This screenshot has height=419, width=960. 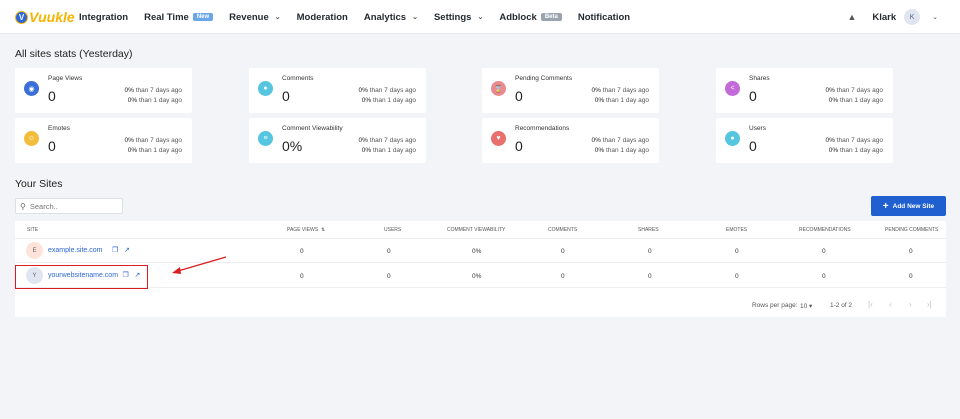 What do you see at coordinates (885, 206) in the screenshot?
I see `plus-icon: +` at bounding box center [885, 206].